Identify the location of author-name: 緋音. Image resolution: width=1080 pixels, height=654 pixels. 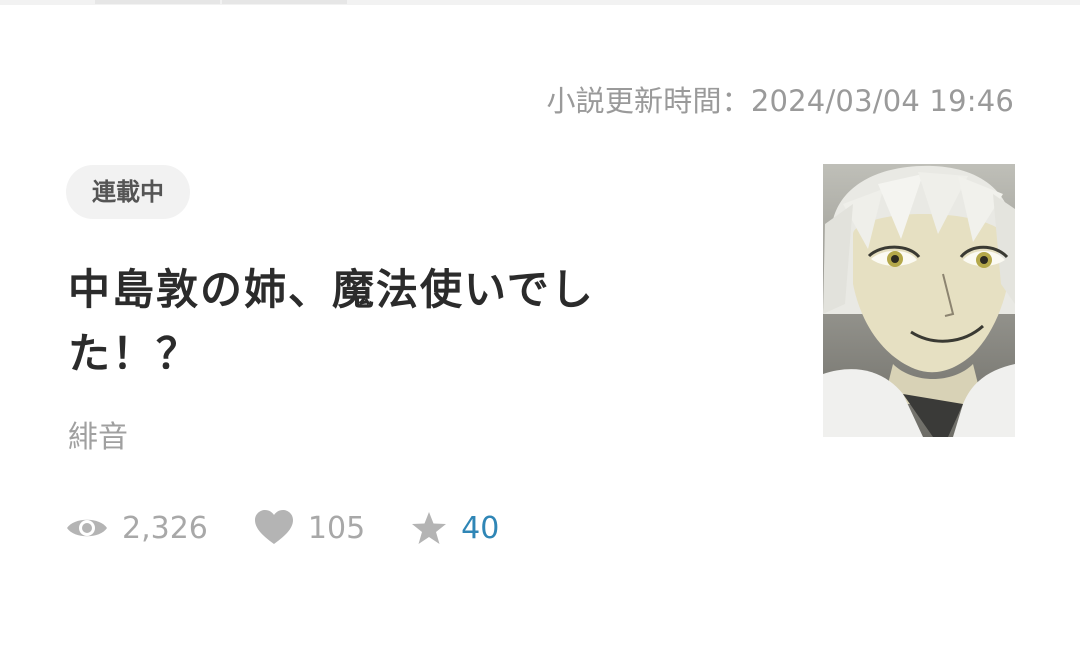
(98, 434).